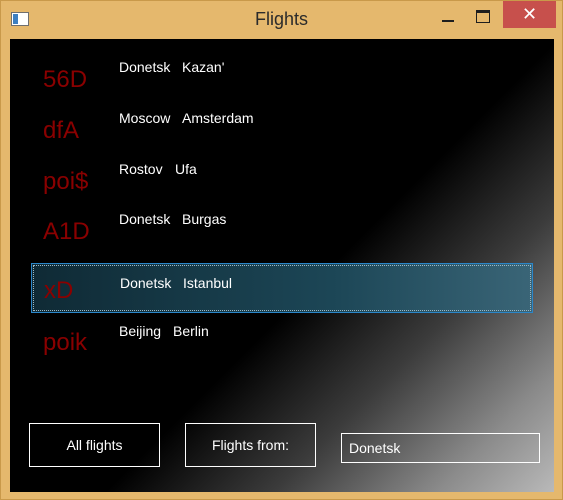 This screenshot has width=563, height=500. What do you see at coordinates (483, 17) in the screenshot?
I see `maximize-button` at bounding box center [483, 17].